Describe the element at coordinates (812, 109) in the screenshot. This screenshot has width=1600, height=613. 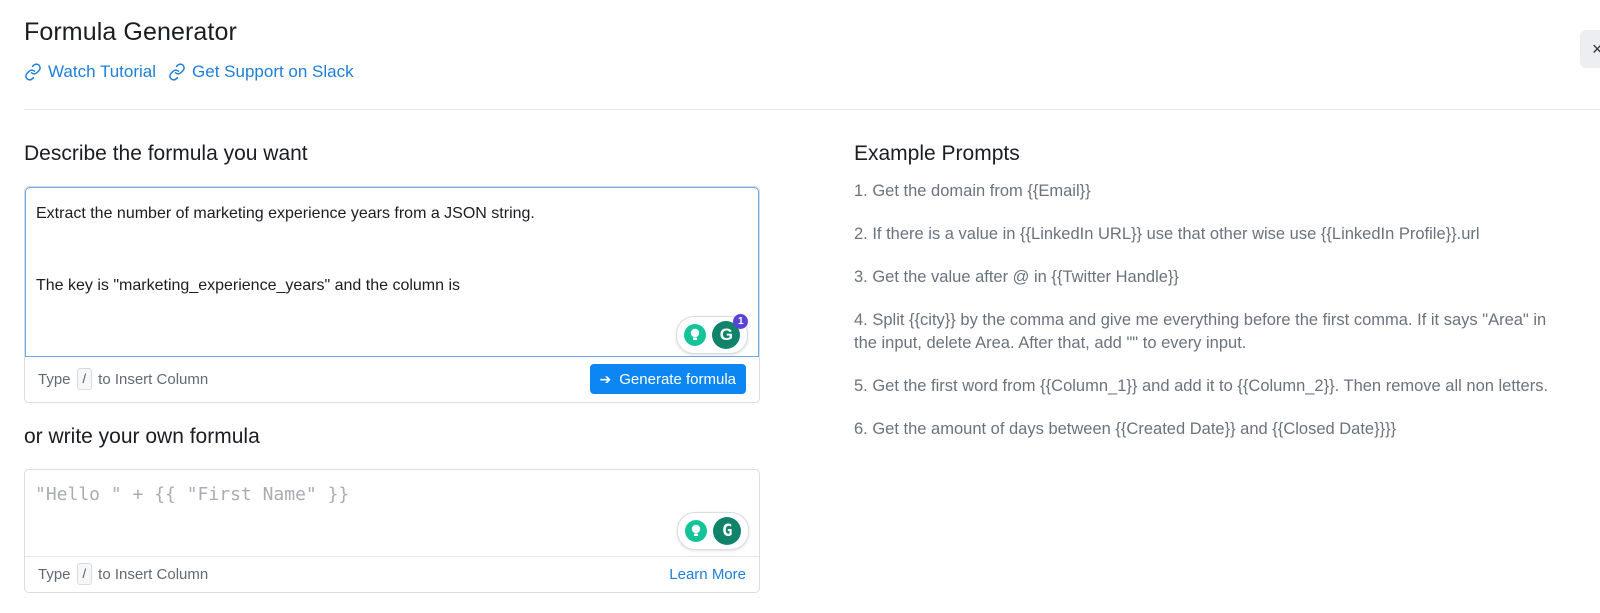
I see `header-divider` at that location.